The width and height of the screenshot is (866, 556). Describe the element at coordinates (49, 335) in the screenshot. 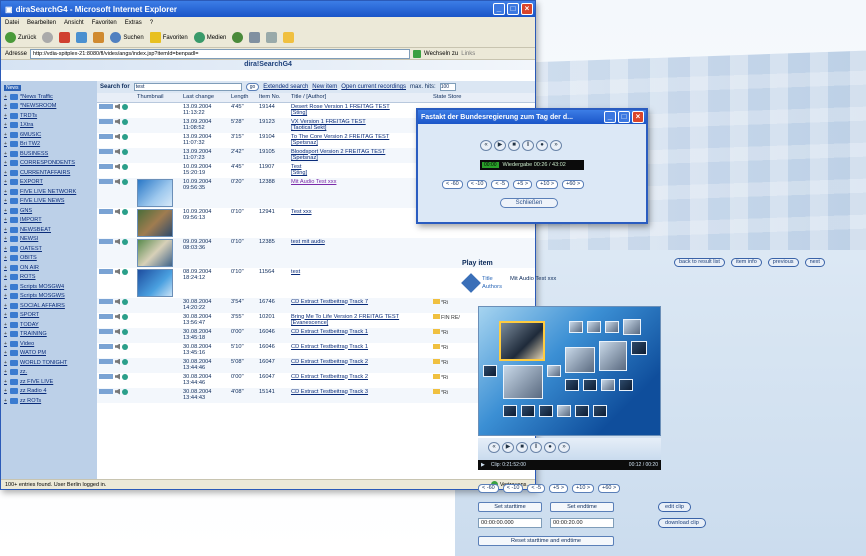

I see `sidebar-item: + TRAINING` at that location.